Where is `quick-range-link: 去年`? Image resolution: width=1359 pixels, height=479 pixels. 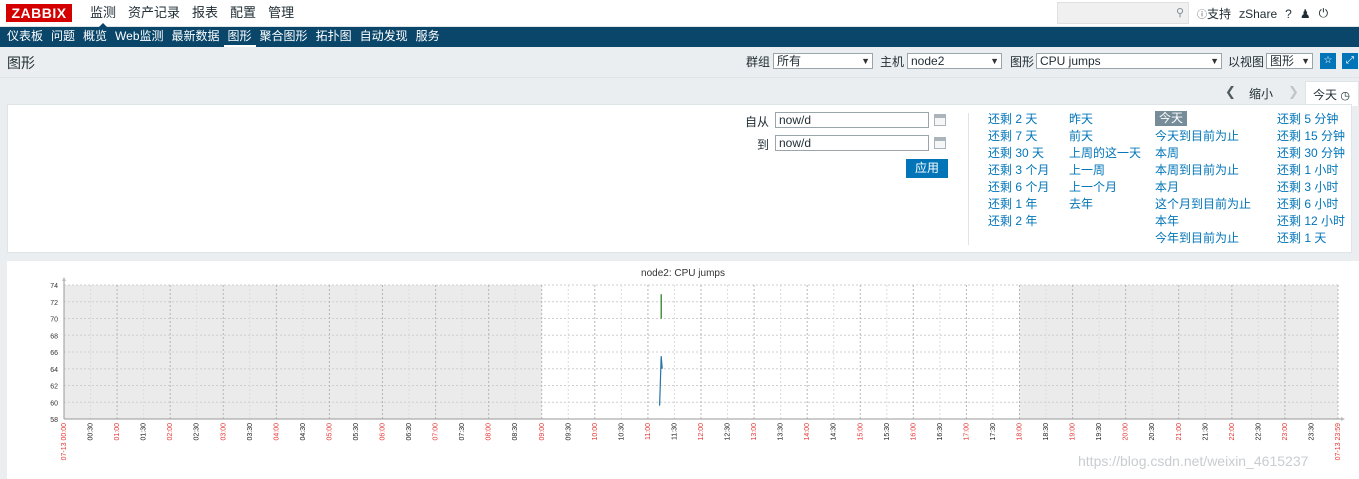 quick-range-link: 去年 is located at coordinates (1105, 204).